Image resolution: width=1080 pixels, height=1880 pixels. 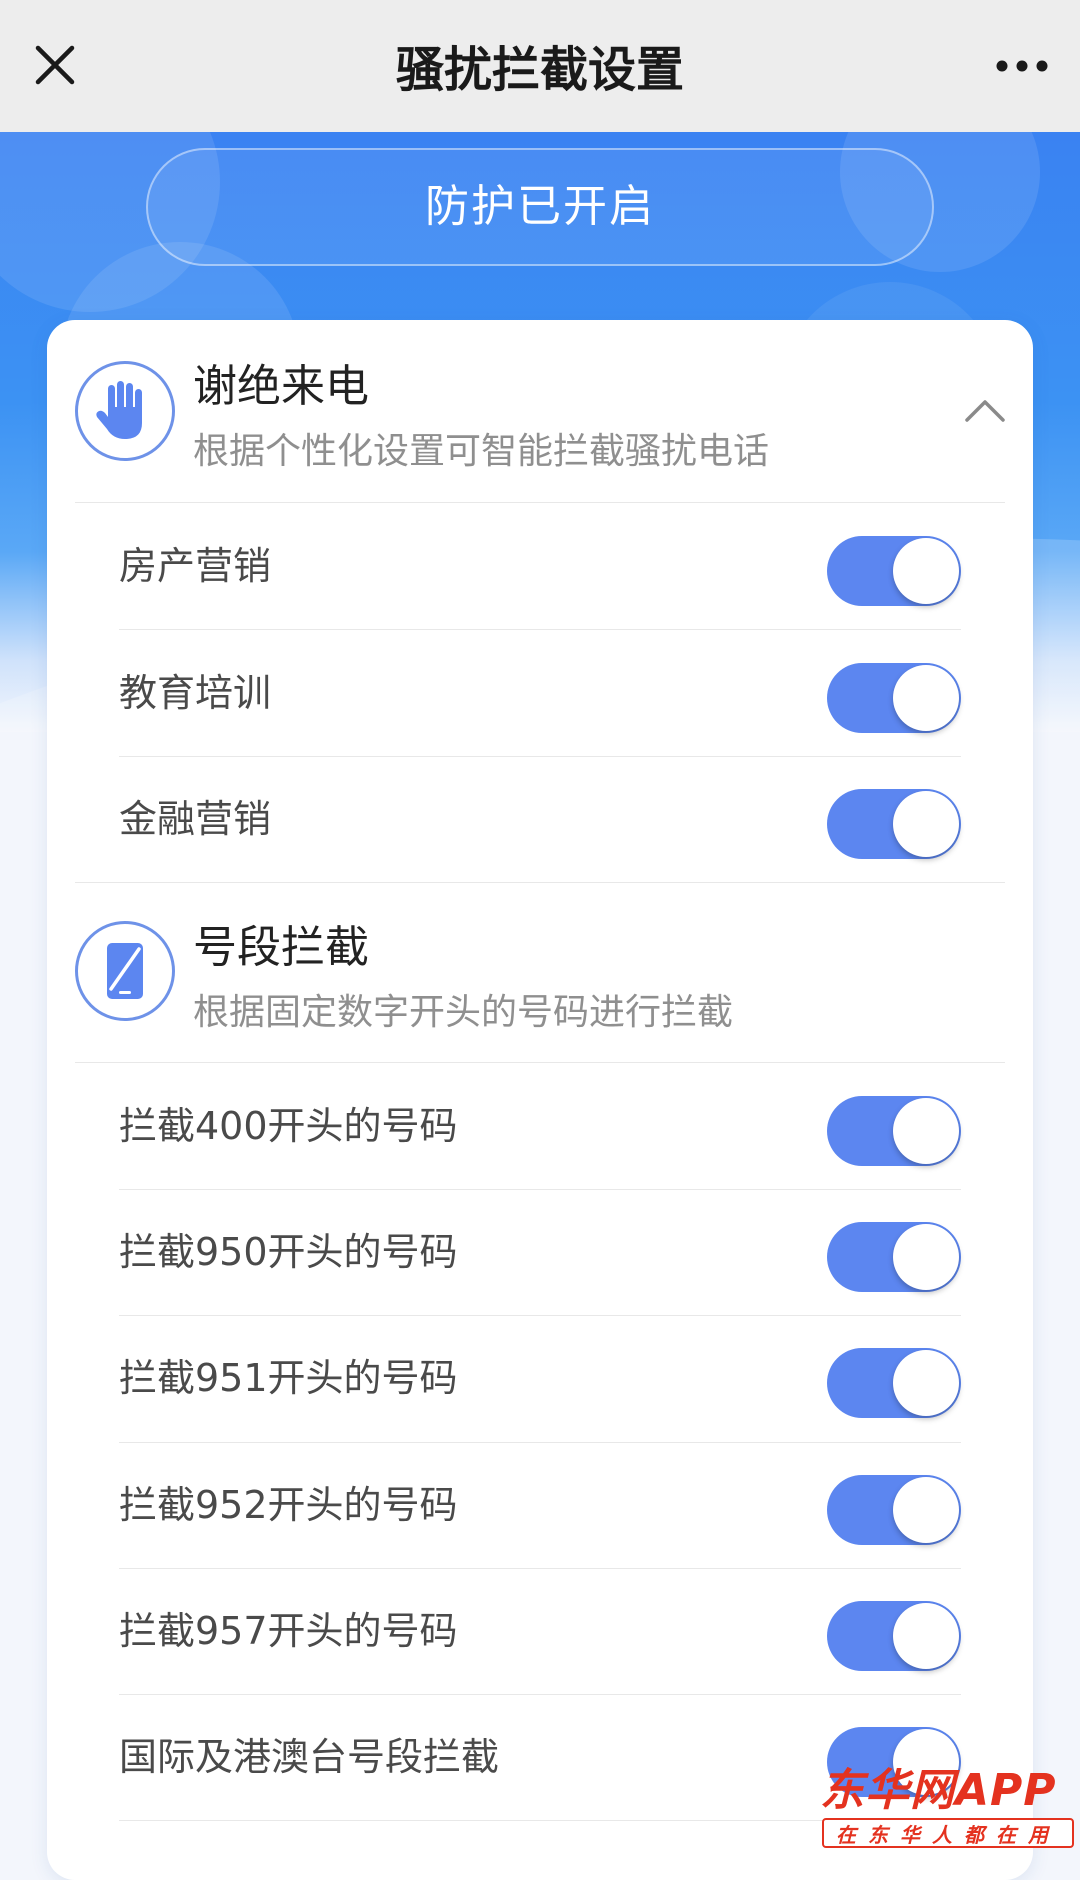 I want to click on list-item: 教育培训, so click(x=540, y=693).